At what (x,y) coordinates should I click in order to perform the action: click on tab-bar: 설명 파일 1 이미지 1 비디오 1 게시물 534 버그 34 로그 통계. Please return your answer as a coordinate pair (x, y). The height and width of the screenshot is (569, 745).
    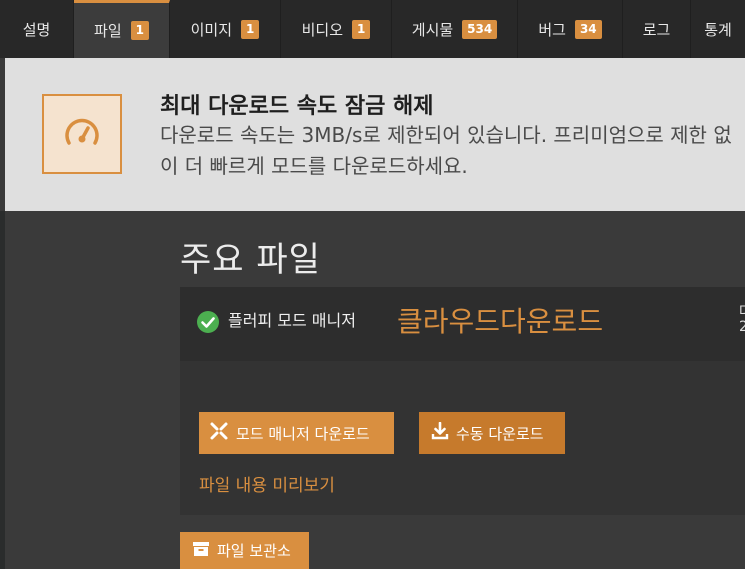
    Looking at the image, I should click on (372, 29).